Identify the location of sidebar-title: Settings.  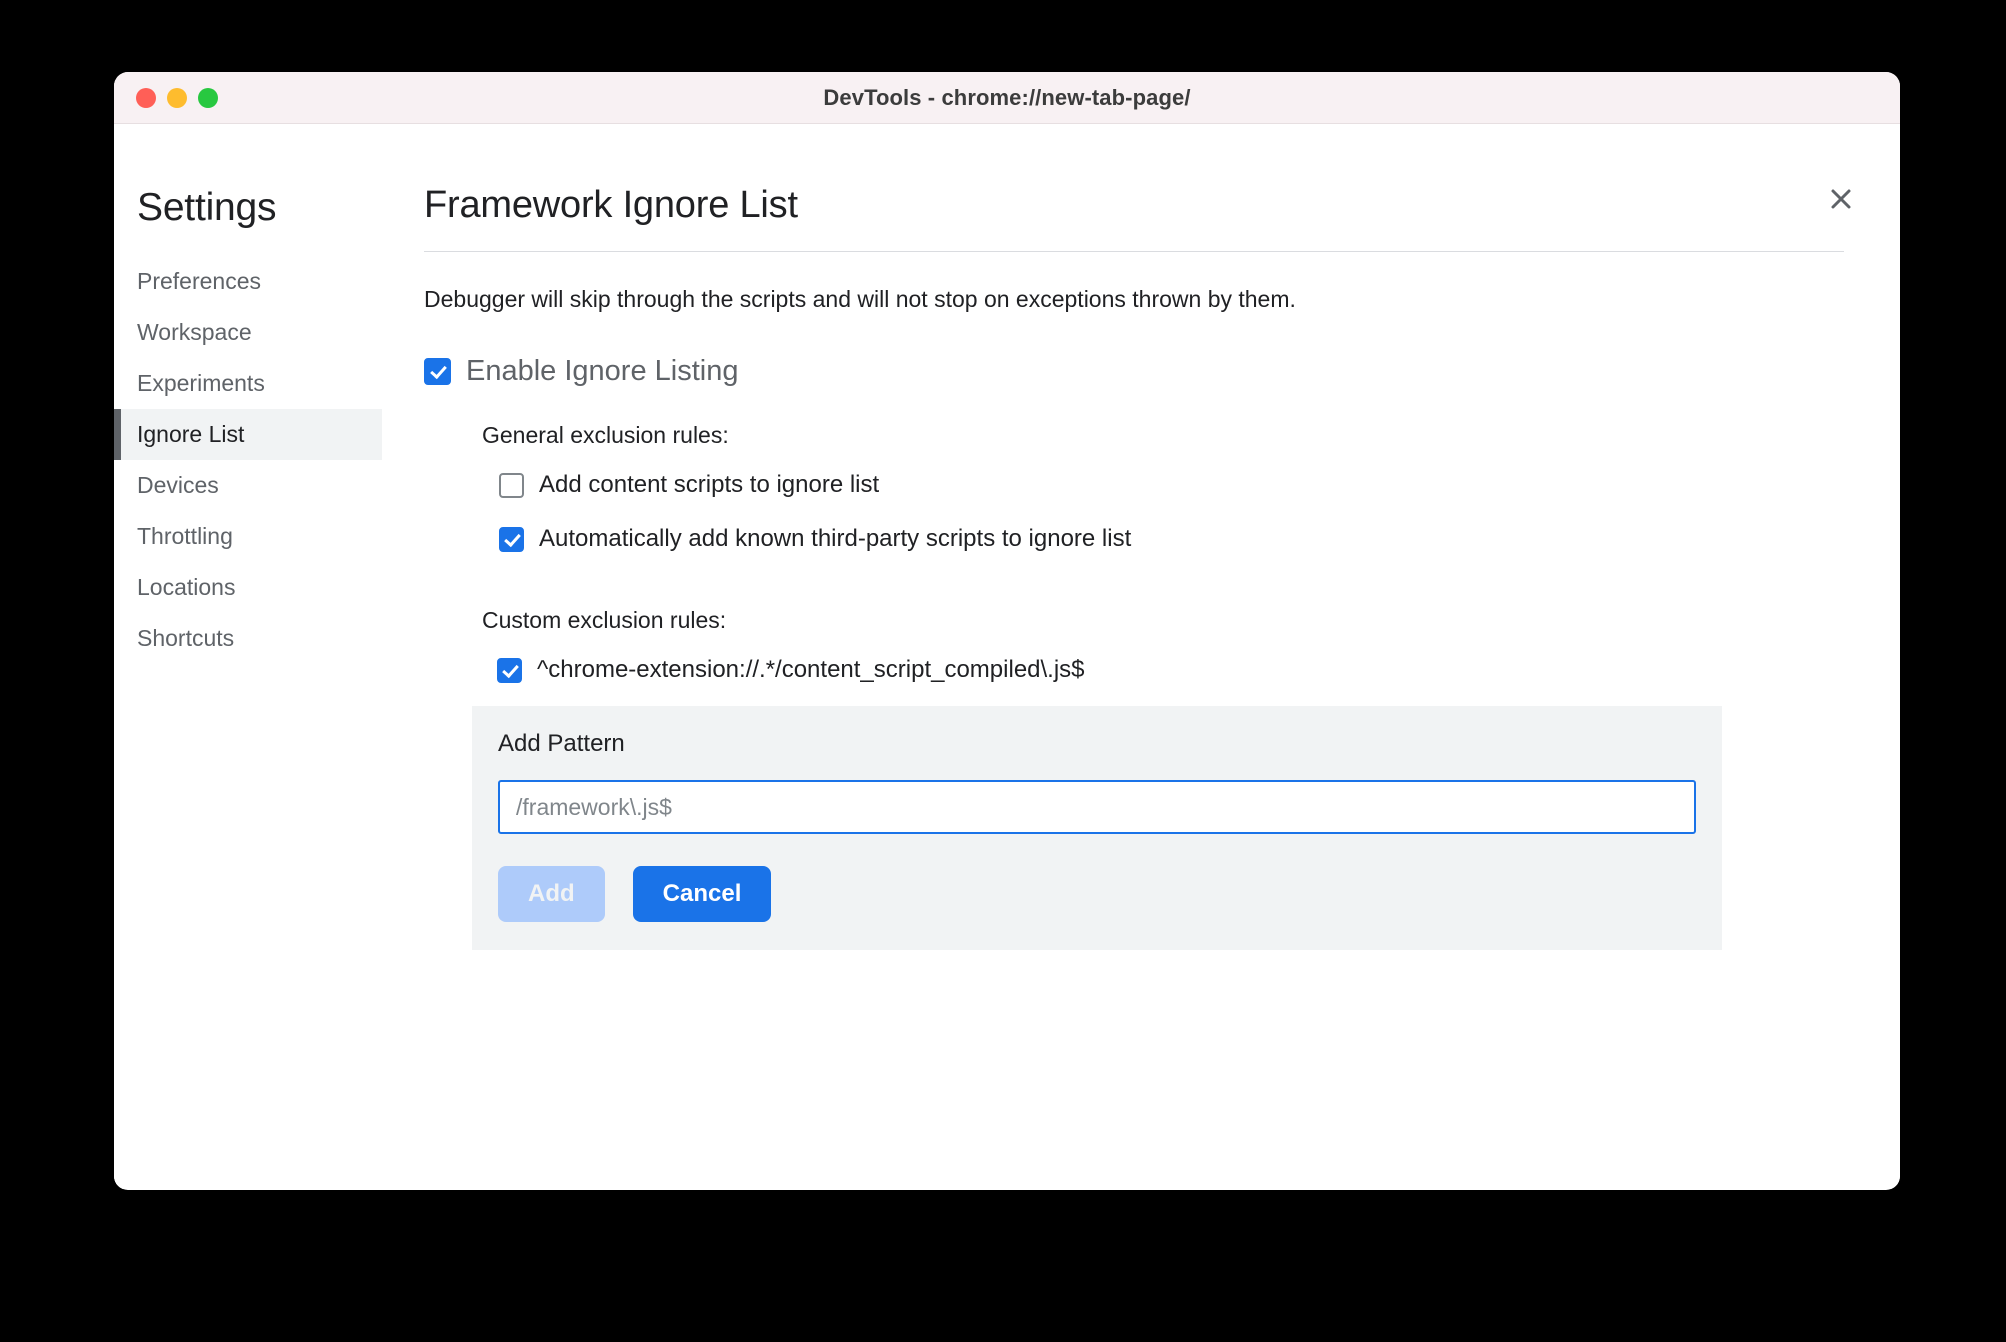
(207, 207).